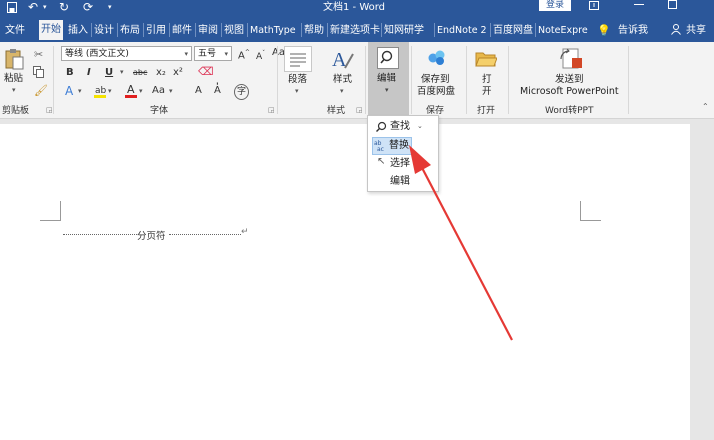 The width and height of the screenshot is (714, 440). What do you see at coordinates (705, 106) in the screenshot?
I see `collapse-ribbon-icon: ⌃` at bounding box center [705, 106].